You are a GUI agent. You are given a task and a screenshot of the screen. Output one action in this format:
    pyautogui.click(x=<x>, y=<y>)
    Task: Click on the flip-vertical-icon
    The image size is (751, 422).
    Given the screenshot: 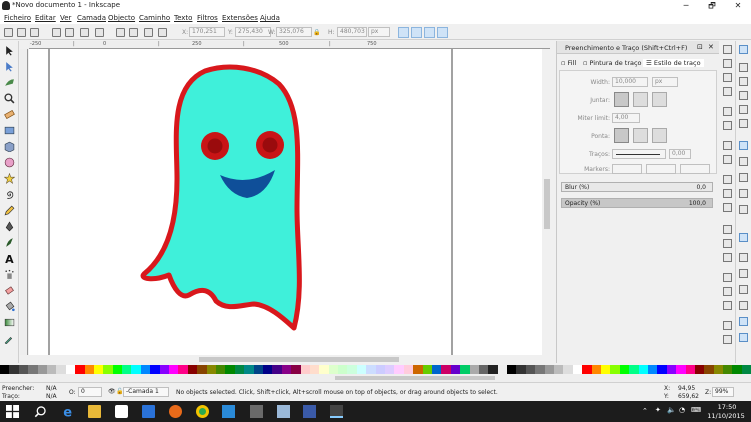 What is the action you would take?
    pyautogui.click(x=99, y=32)
    